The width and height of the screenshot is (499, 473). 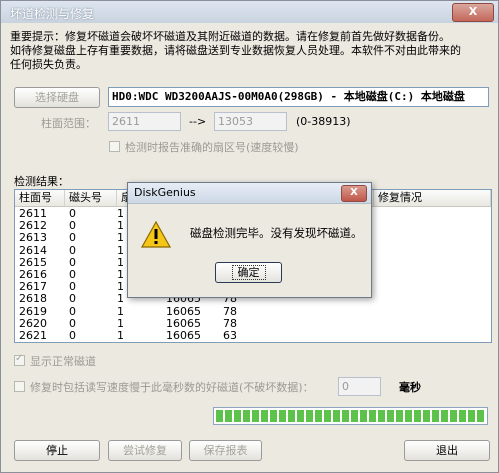 I want to click on cell-cylinder: 2620, so click(x=33, y=323).